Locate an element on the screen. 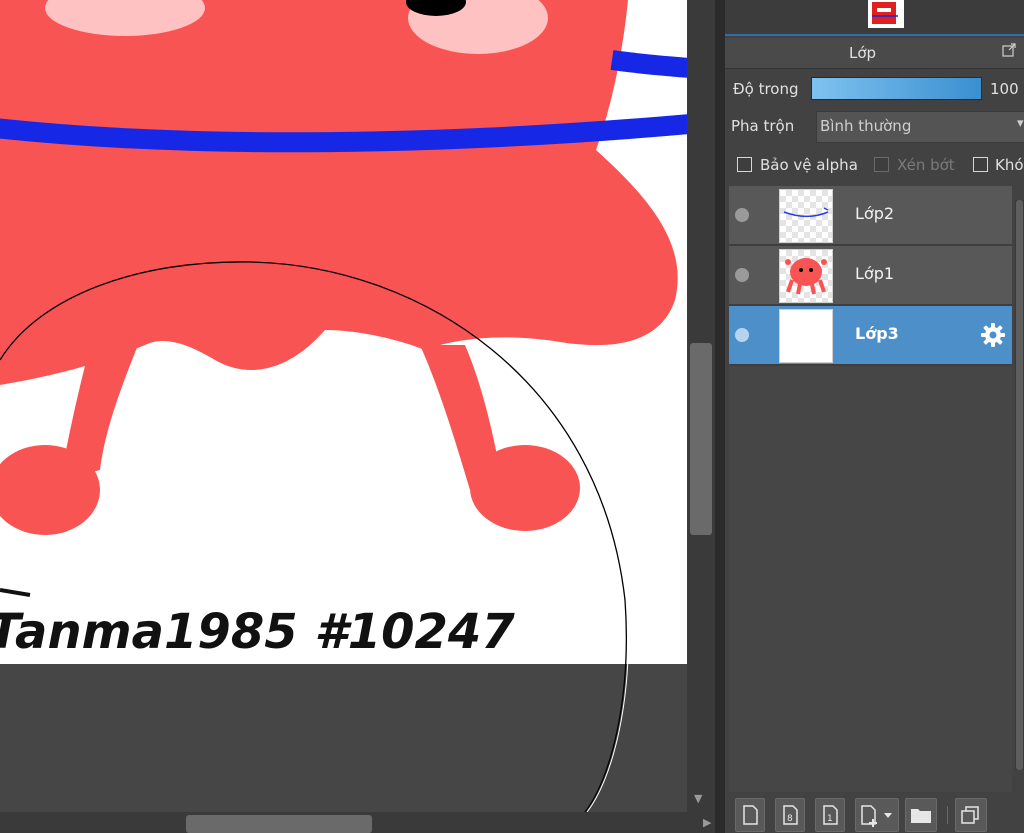 This screenshot has height=833, width=1024. new-8bit-layer-button: 8 is located at coordinates (790, 815).